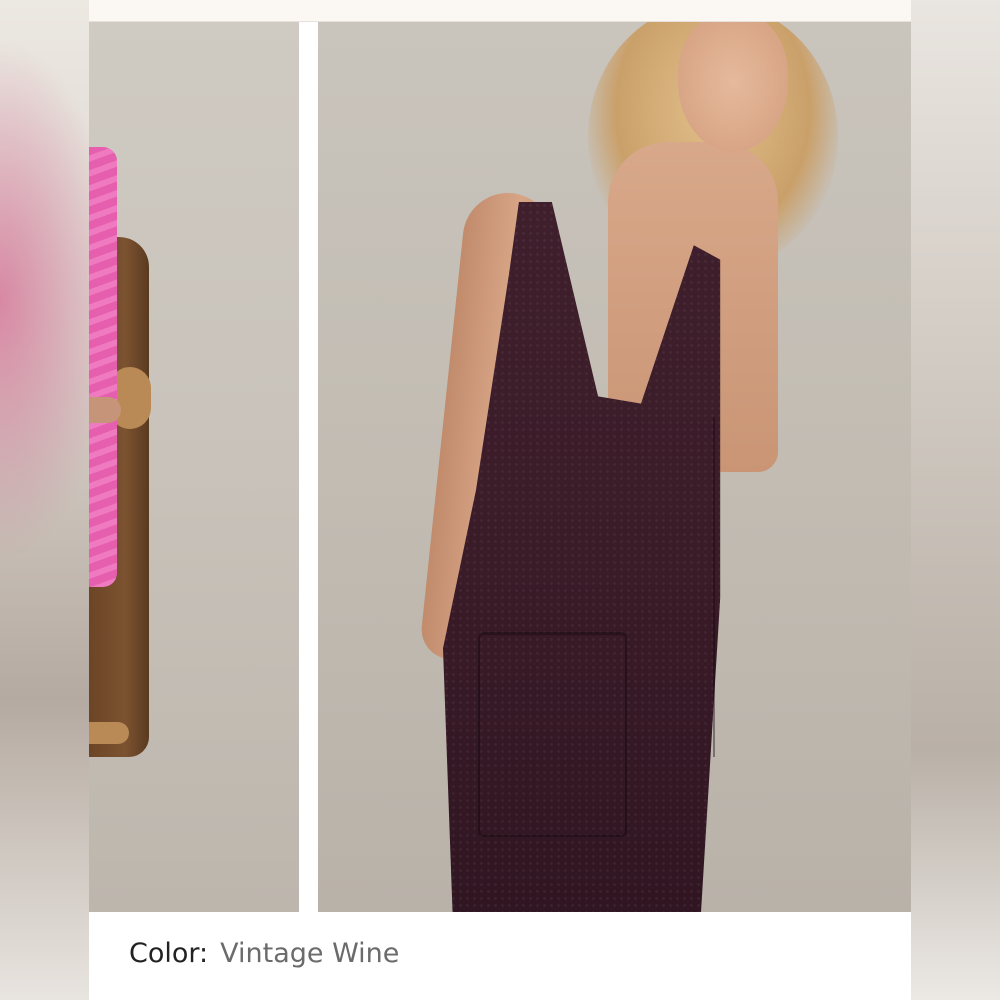 Image resolution: width=1000 pixels, height=1000 pixels. What do you see at coordinates (169, 953) in the screenshot?
I see `color-label: Color:` at bounding box center [169, 953].